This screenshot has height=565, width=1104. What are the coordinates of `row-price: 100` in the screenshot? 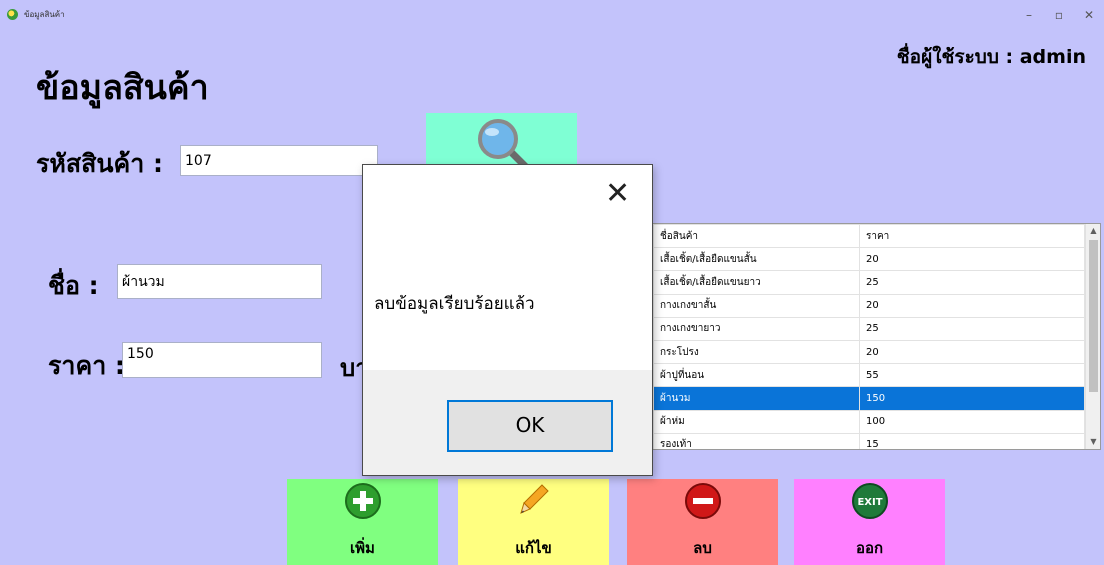 It's located at (972, 421).